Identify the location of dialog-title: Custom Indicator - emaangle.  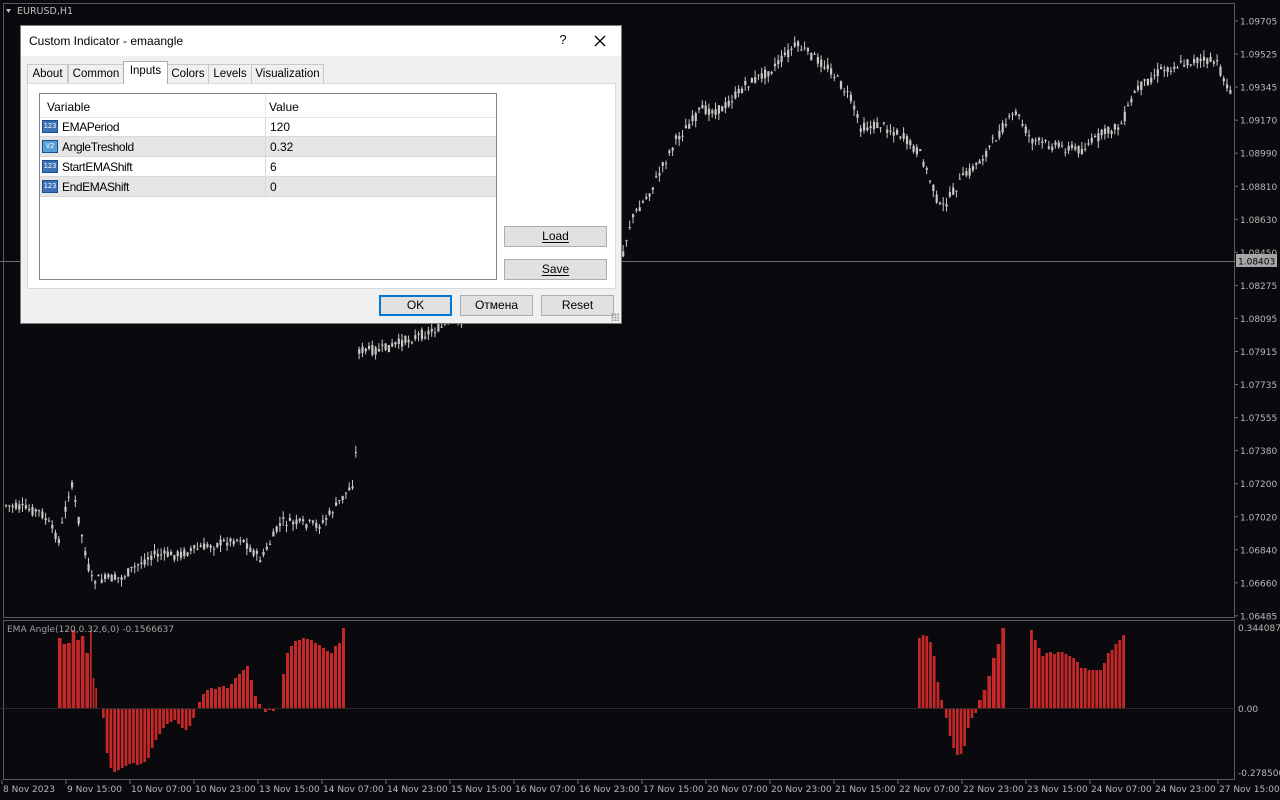
(106, 41).